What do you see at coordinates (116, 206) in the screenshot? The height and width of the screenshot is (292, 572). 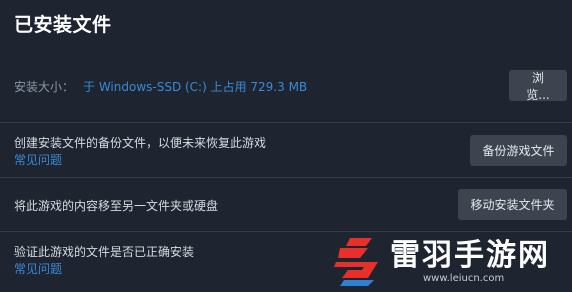 I see `move-description: 将此游戏的内容移至另一文件夹或硬盘` at bounding box center [116, 206].